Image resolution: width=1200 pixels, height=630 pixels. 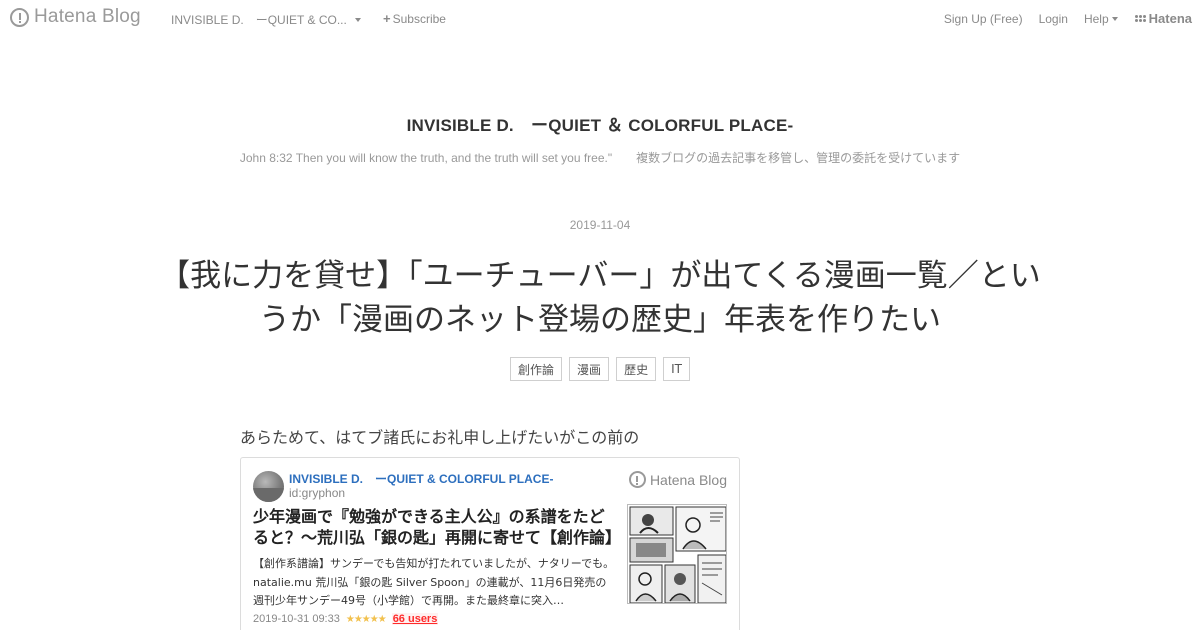 I want to click on blog-title: INVISIBLE D. ーQUIET ＆ COLORFUL PLACE-, so click(x=600, y=123).